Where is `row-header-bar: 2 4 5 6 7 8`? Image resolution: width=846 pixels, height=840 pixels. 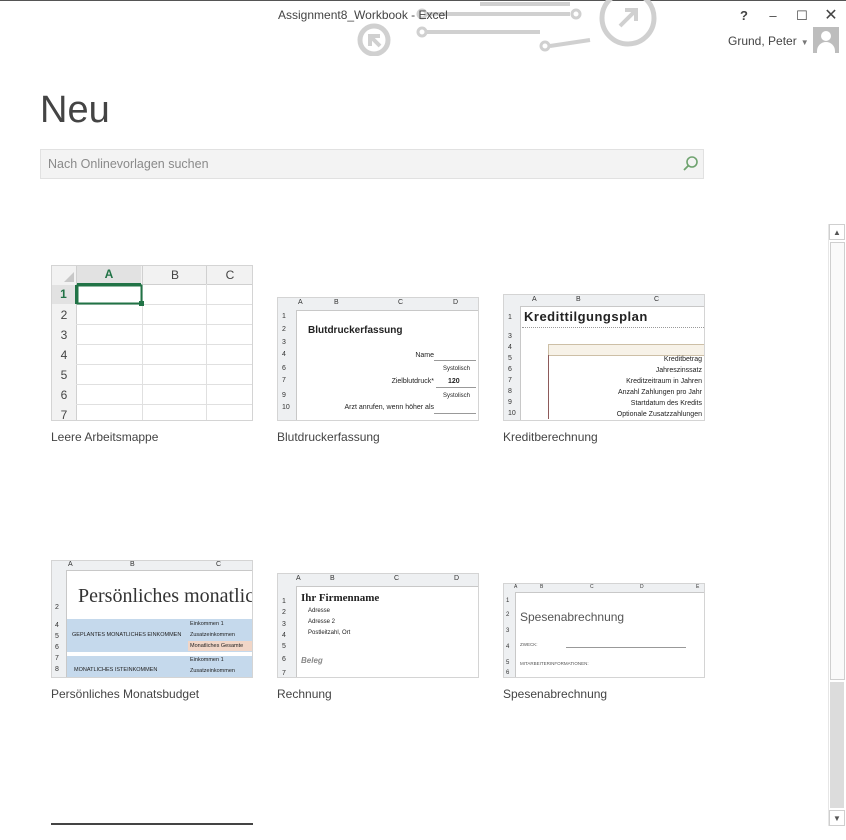
row-header-bar: 2 4 5 6 7 8 is located at coordinates (59, 623).